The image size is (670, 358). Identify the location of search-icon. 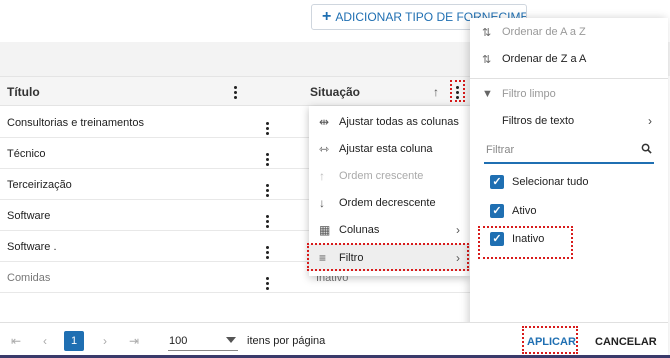
(646, 150).